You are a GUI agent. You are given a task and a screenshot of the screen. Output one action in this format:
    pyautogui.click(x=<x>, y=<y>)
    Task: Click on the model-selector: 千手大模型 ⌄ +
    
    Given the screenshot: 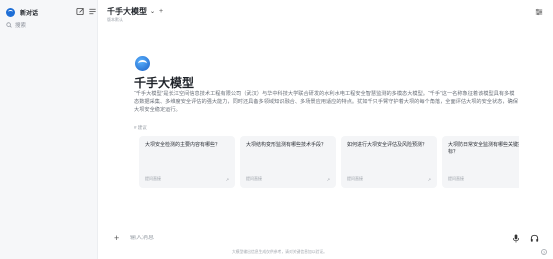 What is the action you would take?
    pyautogui.click(x=135, y=11)
    